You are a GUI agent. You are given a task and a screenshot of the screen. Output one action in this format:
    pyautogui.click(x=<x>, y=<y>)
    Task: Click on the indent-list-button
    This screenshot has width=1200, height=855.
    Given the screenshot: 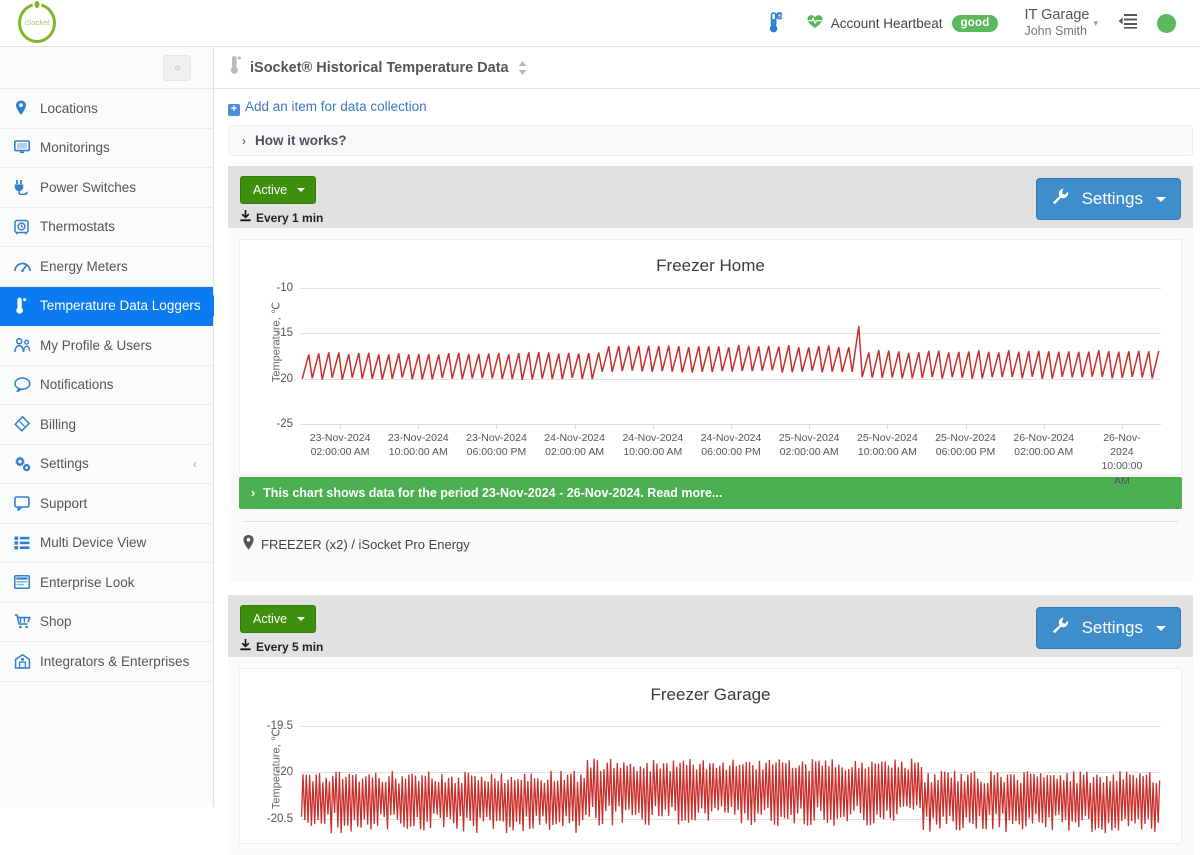 What is the action you would take?
    pyautogui.click(x=1127, y=23)
    